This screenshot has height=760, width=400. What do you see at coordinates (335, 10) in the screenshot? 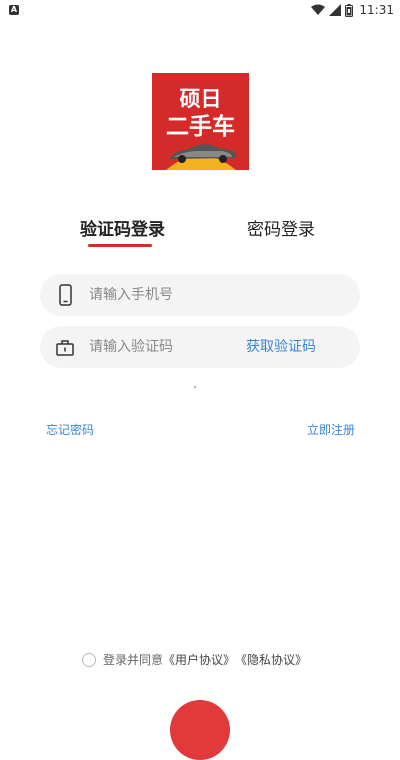
I see `signal-icon` at bounding box center [335, 10].